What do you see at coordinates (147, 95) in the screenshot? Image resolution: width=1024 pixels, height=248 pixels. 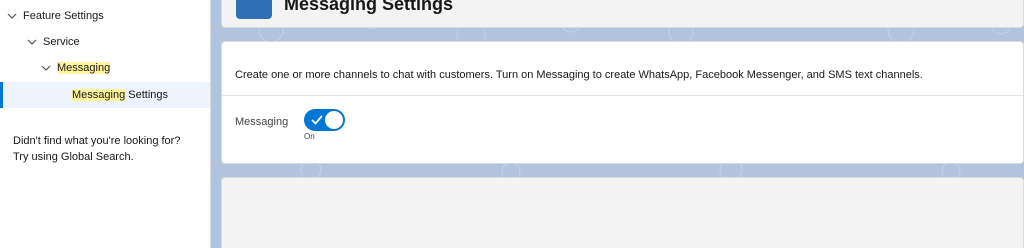 I see `tree-item-label-rest: Settings` at bounding box center [147, 95].